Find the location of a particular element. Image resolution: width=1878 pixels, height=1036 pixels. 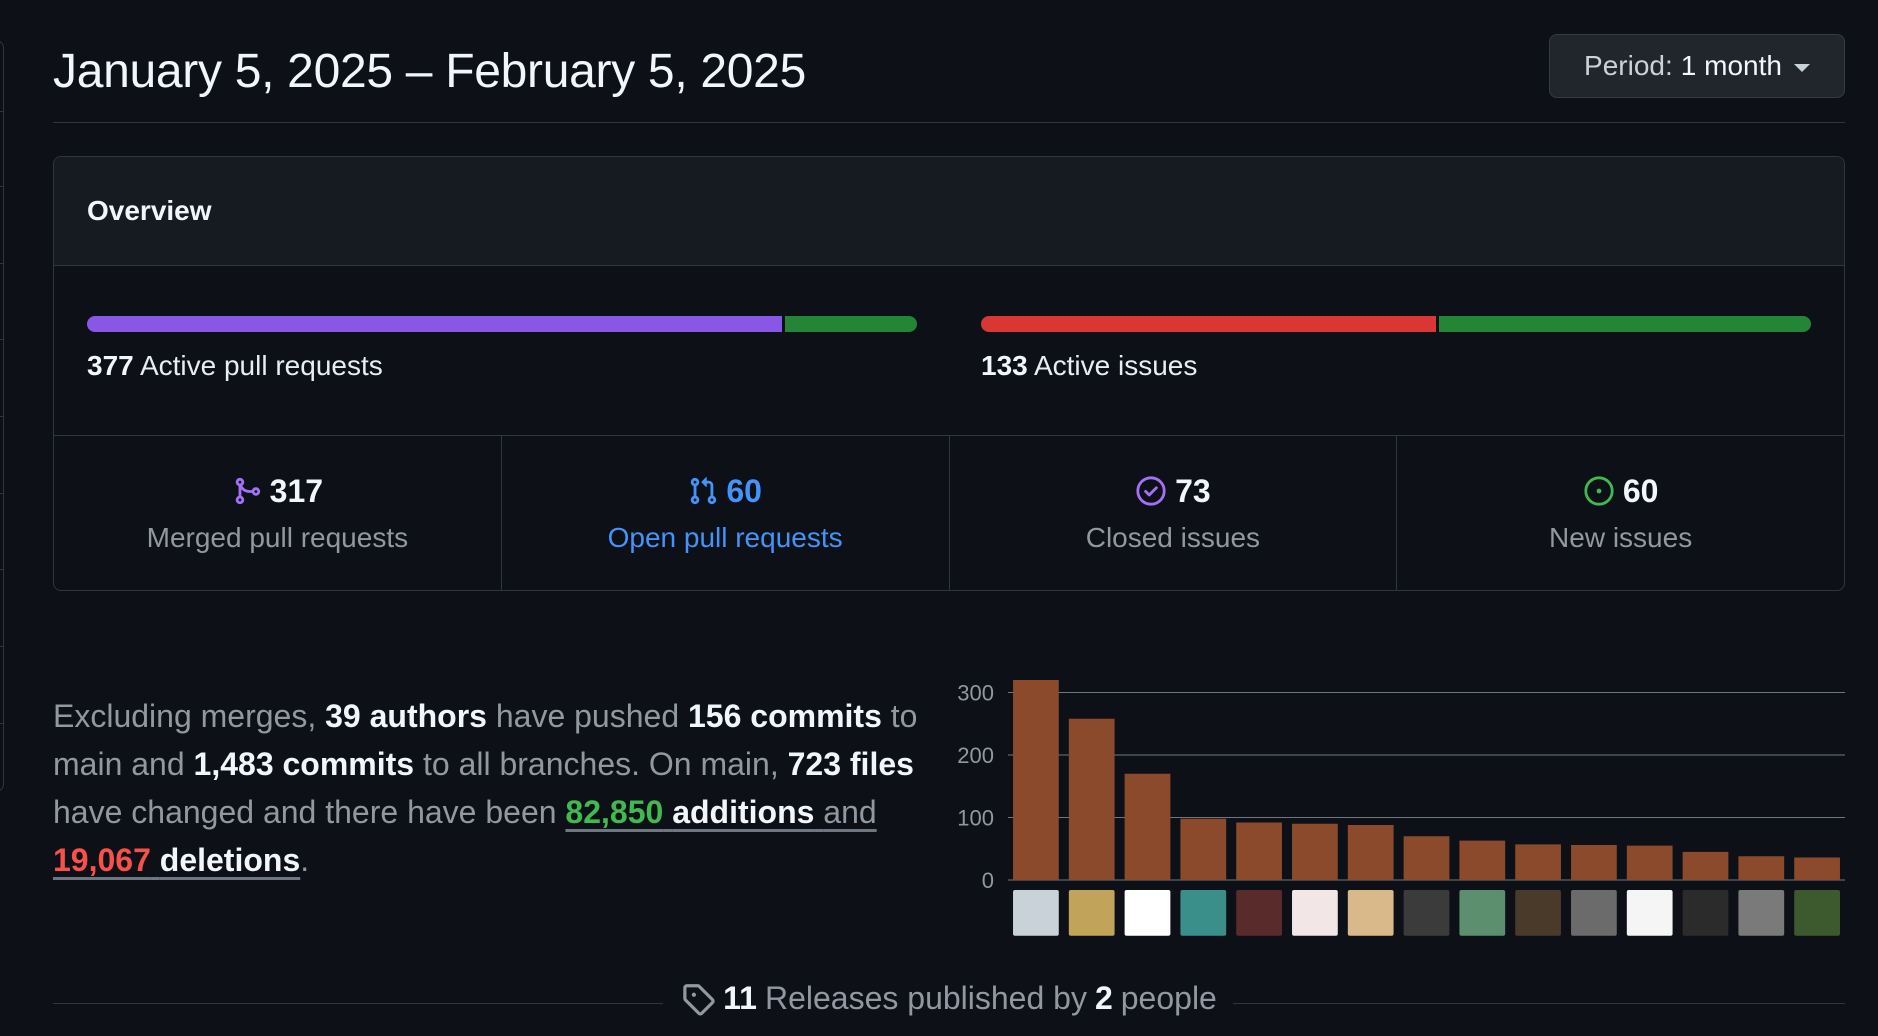

closed-issues-count: 73 is located at coordinates (1193, 490).